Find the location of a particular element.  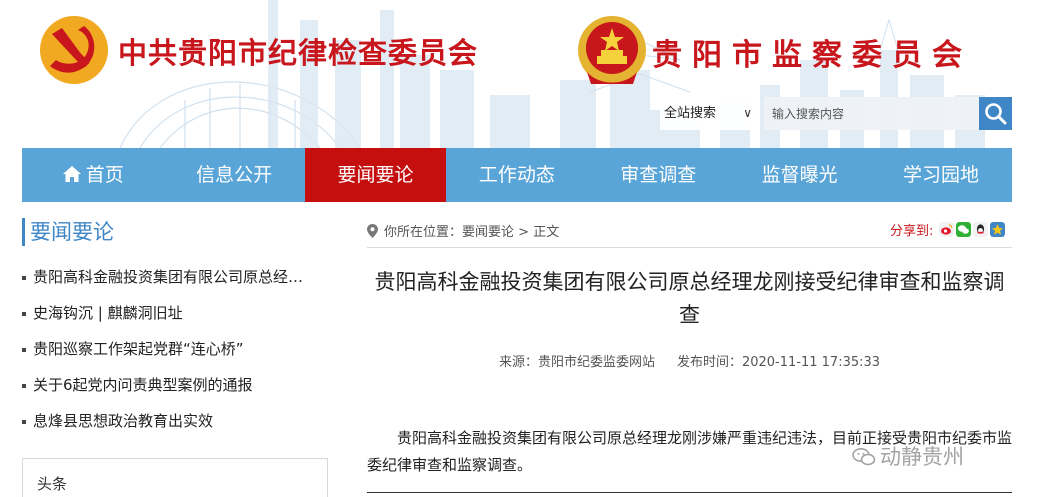

share-label: 分享到: is located at coordinates (912, 231).